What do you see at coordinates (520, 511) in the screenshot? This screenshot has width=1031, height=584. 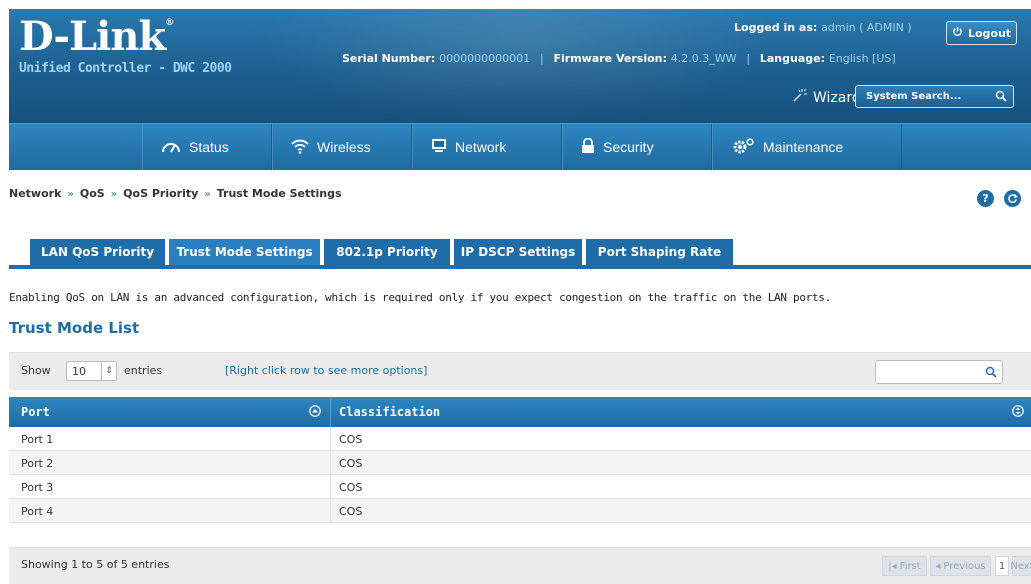 I see `table-row: Port 4 COS` at bounding box center [520, 511].